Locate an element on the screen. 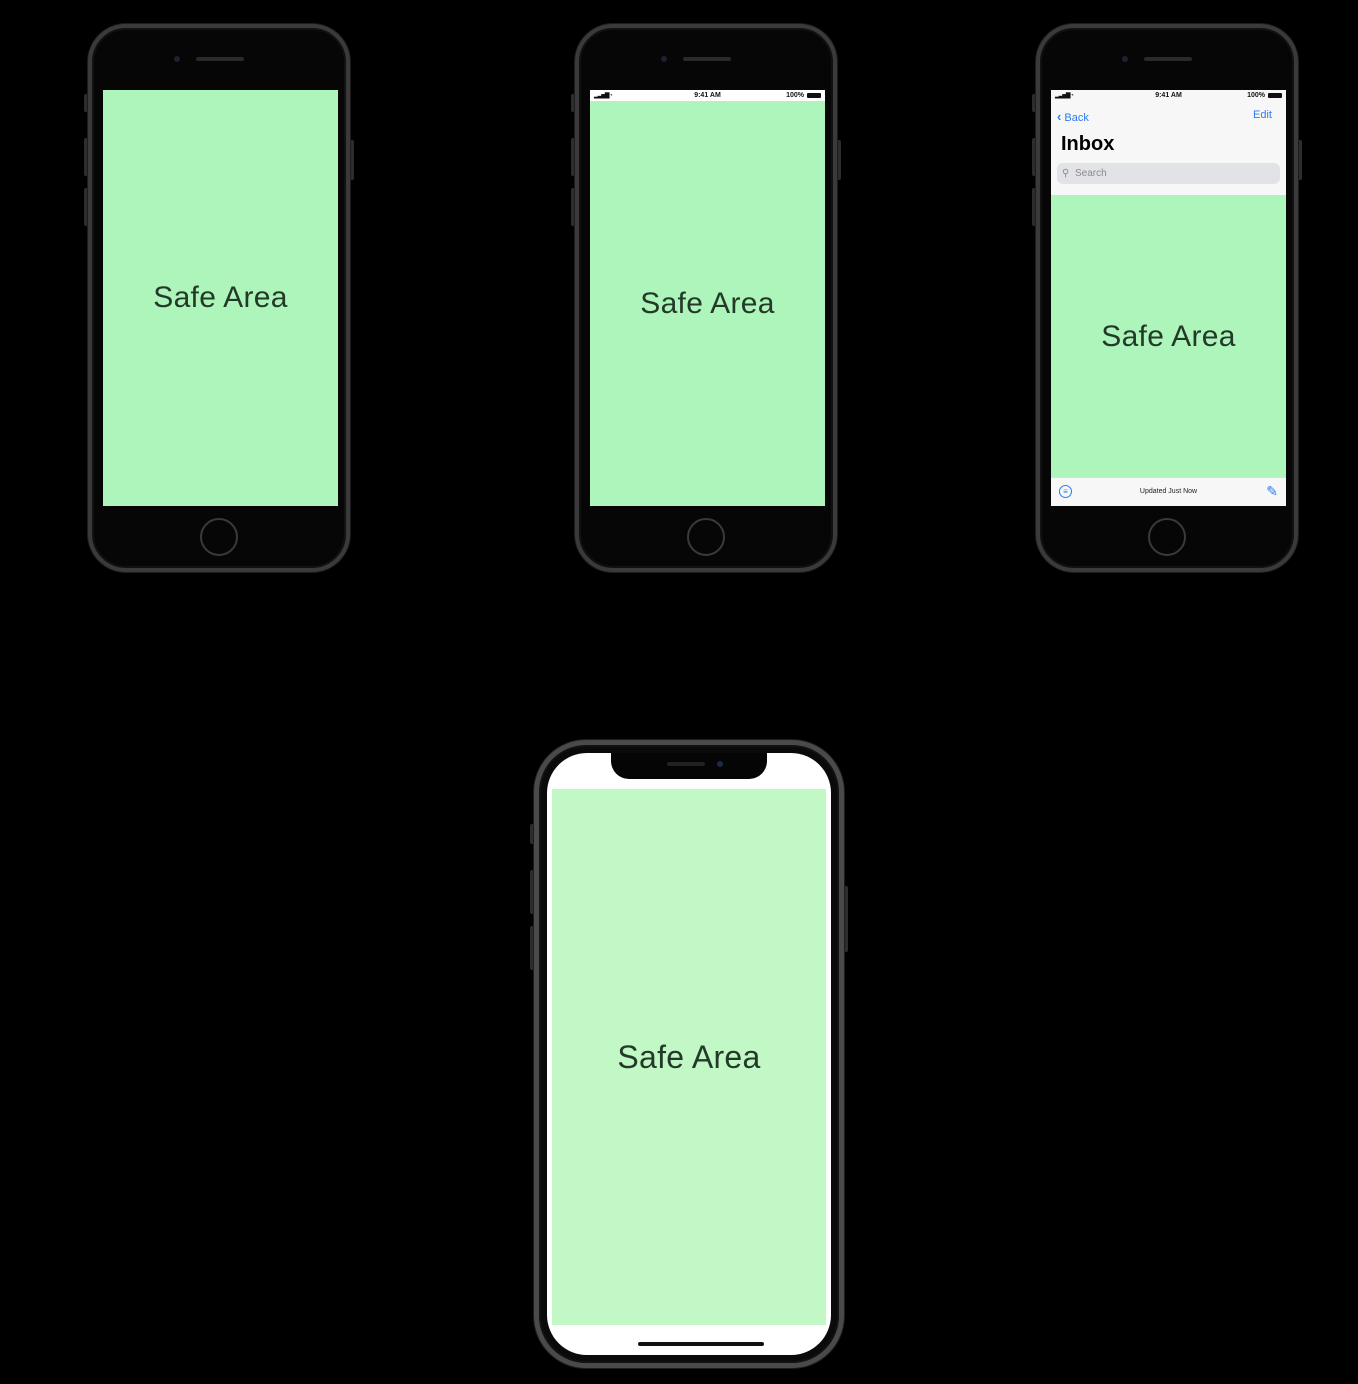 Image resolution: width=1358 pixels, height=1384 pixels. phone-plain: Safe Area is located at coordinates (219, 298).